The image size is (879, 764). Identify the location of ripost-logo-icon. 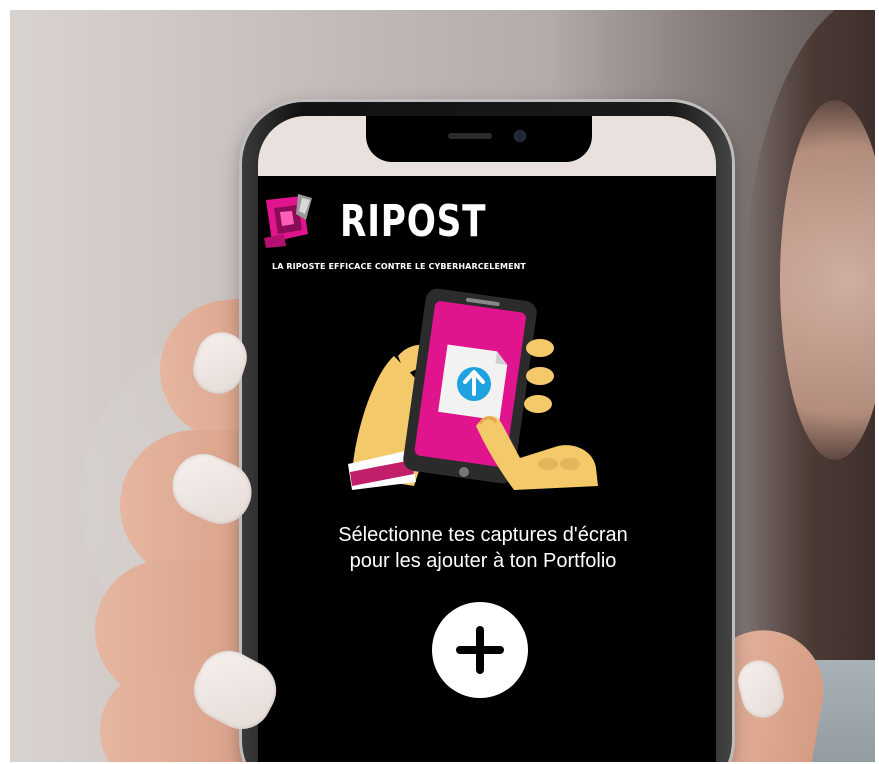
(288, 221).